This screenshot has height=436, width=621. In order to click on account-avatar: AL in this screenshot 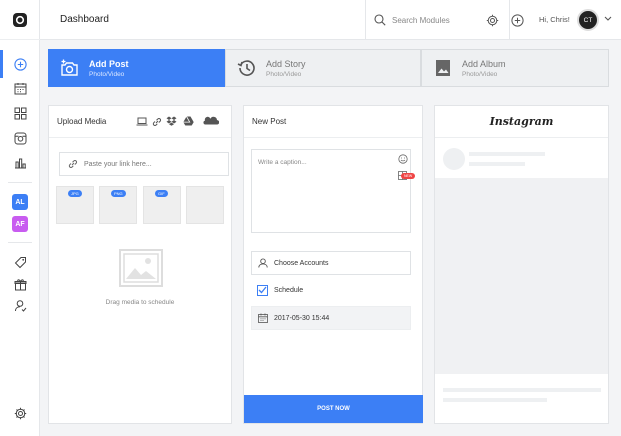, I will do `click(20, 202)`.